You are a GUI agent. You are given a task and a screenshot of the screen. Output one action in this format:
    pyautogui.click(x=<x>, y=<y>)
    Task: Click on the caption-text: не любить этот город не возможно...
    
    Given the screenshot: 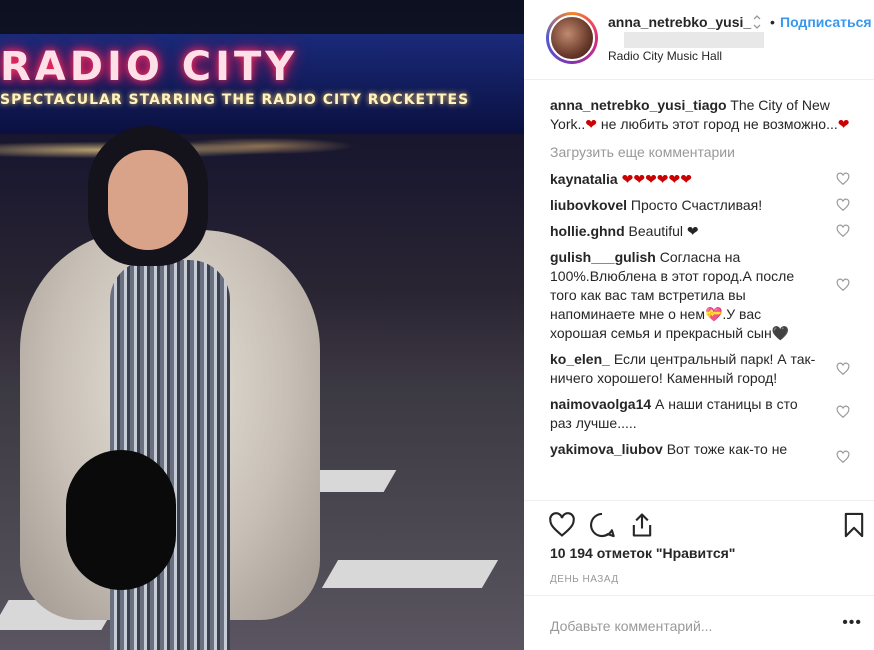 What is the action you would take?
    pyautogui.click(x=717, y=124)
    